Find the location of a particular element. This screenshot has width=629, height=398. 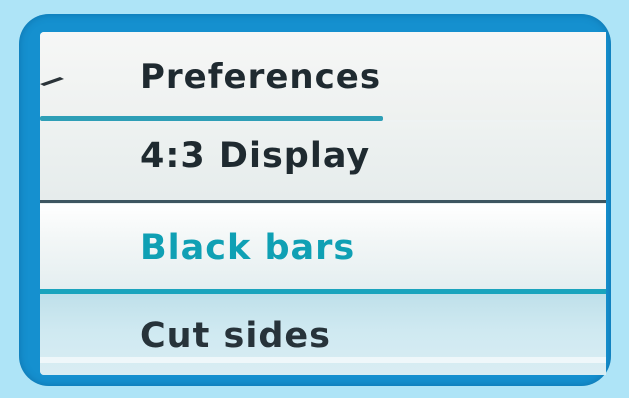

header-underline is located at coordinates (211, 118).